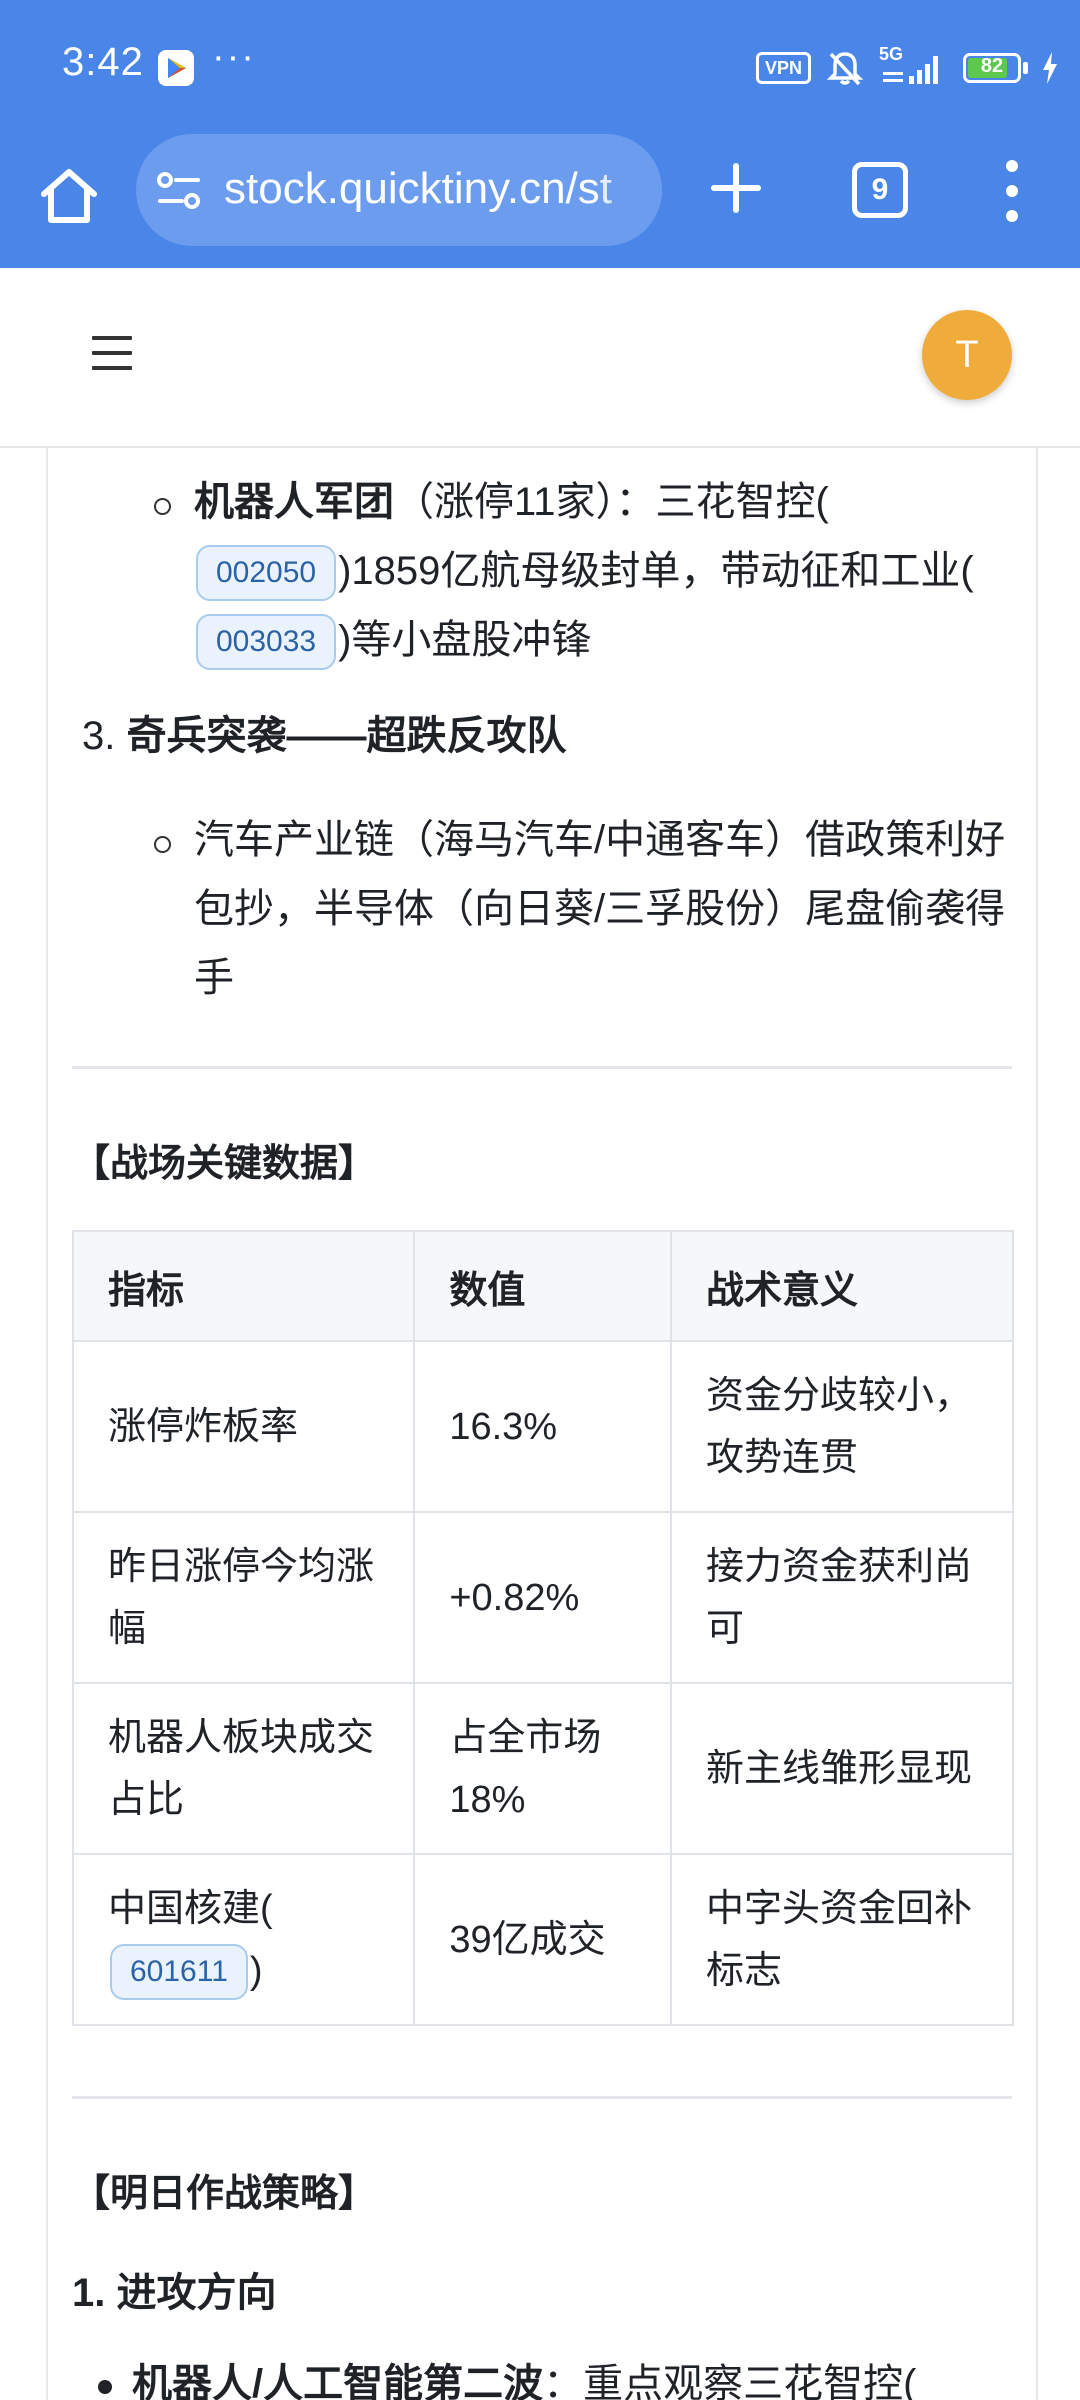 The height and width of the screenshot is (2400, 1080). Describe the element at coordinates (880, 190) in the screenshot. I see `tabs-count-button: 9` at that location.